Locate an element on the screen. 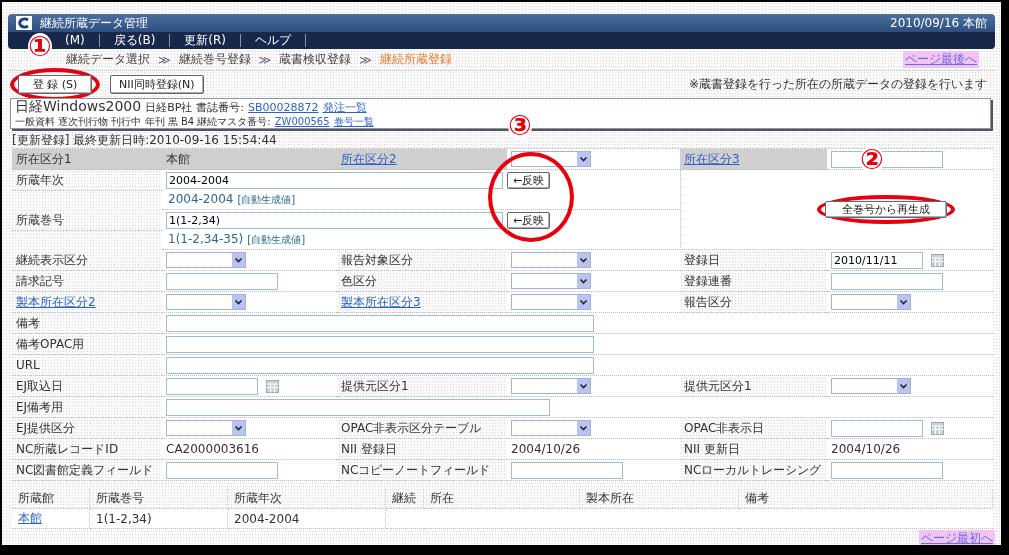 This screenshot has width=1009, height=555. field-label: EJ提供区分 is located at coordinates (46, 428).